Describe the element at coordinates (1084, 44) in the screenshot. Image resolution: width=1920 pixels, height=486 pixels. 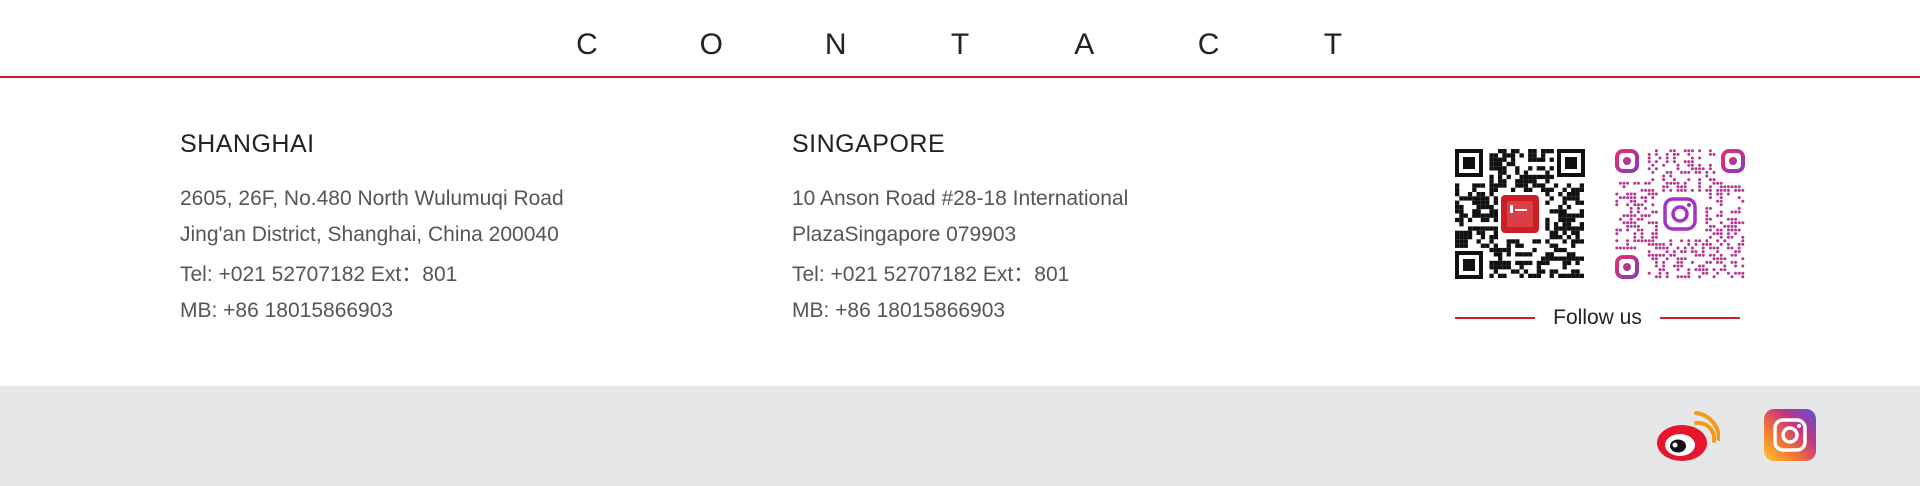
I see `contact-title-letter: A` at that location.